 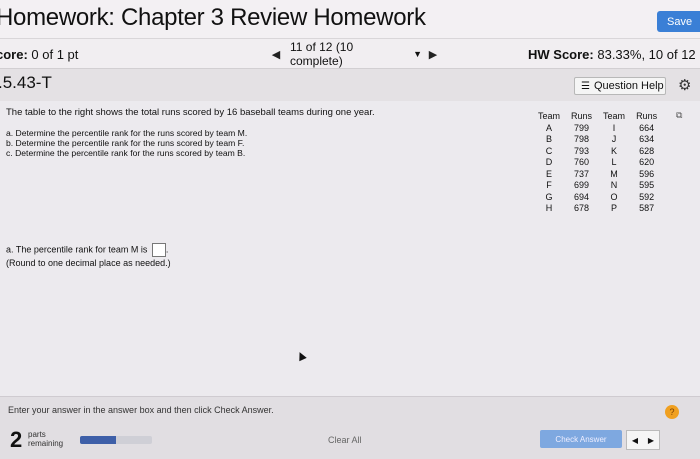 I want to click on parts-progress-bar, so click(x=116, y=440).